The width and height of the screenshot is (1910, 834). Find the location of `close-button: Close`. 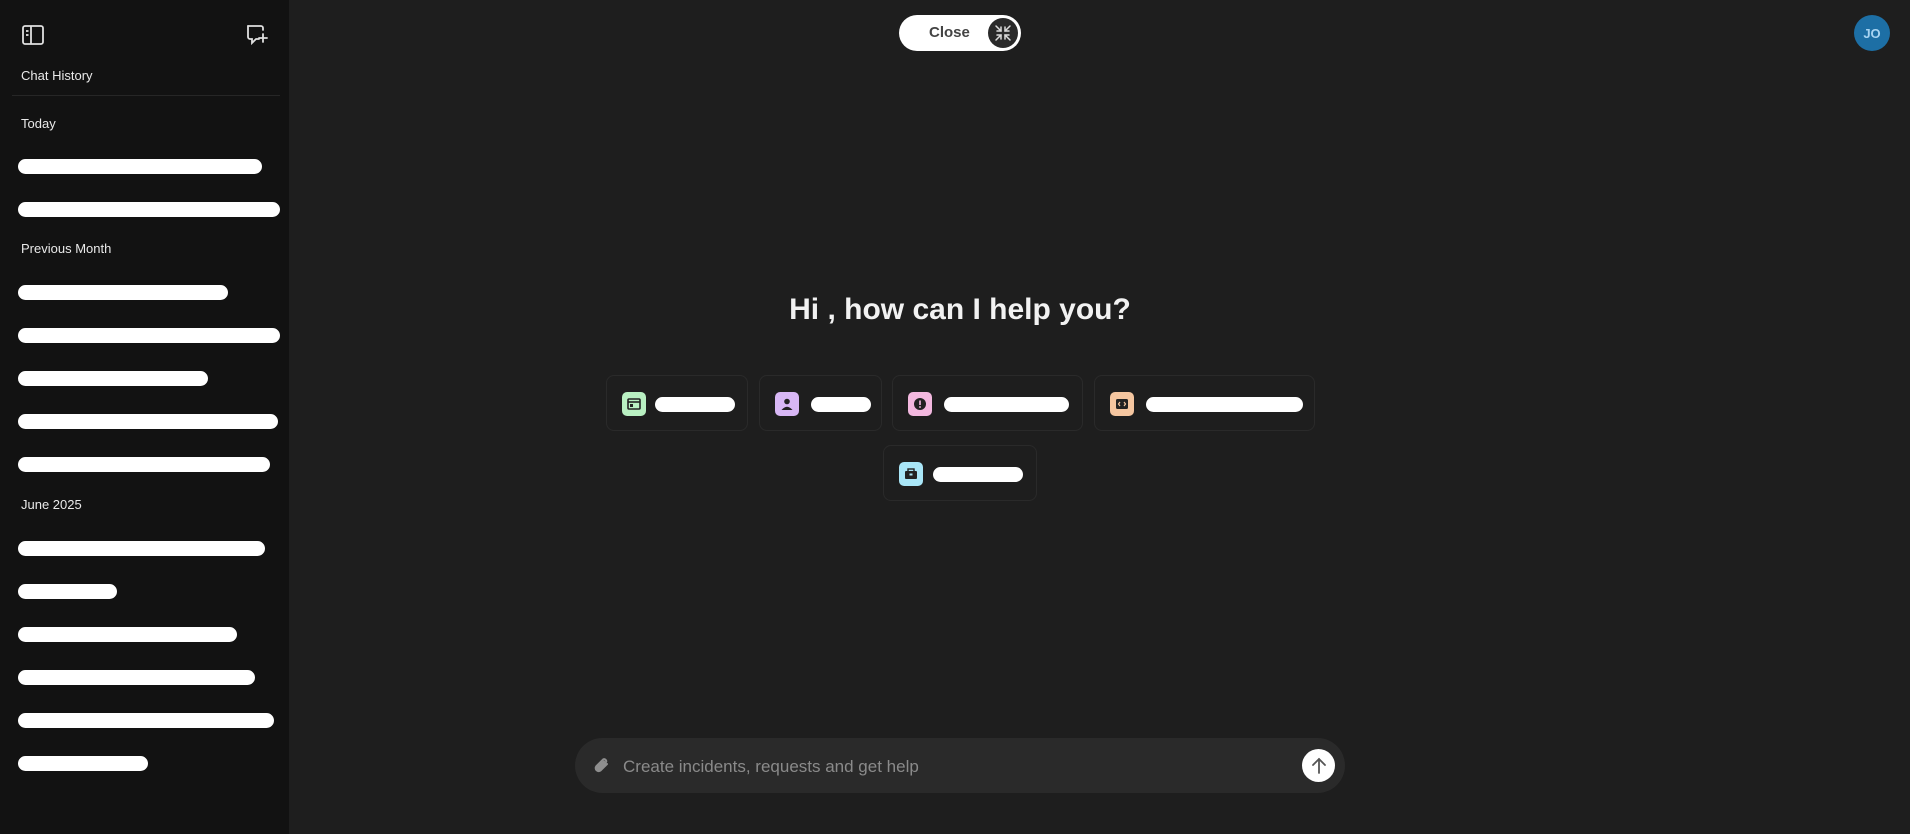

close-button: Close is located at coordinates (960, 33).